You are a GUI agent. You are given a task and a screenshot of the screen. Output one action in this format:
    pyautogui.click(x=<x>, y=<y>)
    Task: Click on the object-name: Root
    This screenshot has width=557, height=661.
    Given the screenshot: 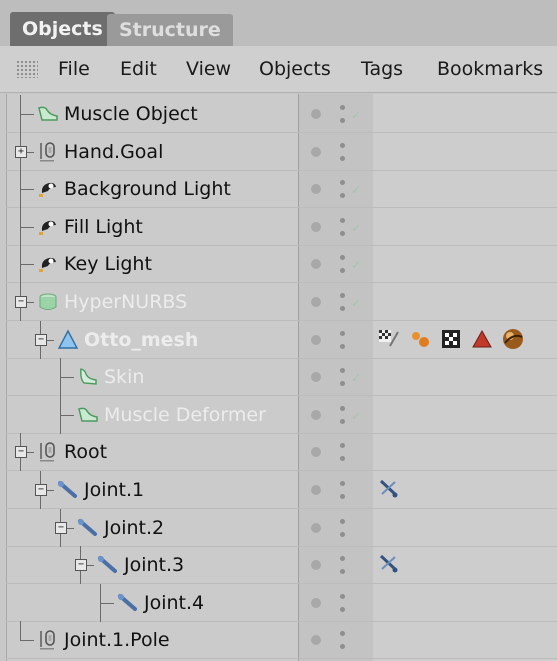 What is the action you would take?
    pyautogui.click(x=85, y=452)
    